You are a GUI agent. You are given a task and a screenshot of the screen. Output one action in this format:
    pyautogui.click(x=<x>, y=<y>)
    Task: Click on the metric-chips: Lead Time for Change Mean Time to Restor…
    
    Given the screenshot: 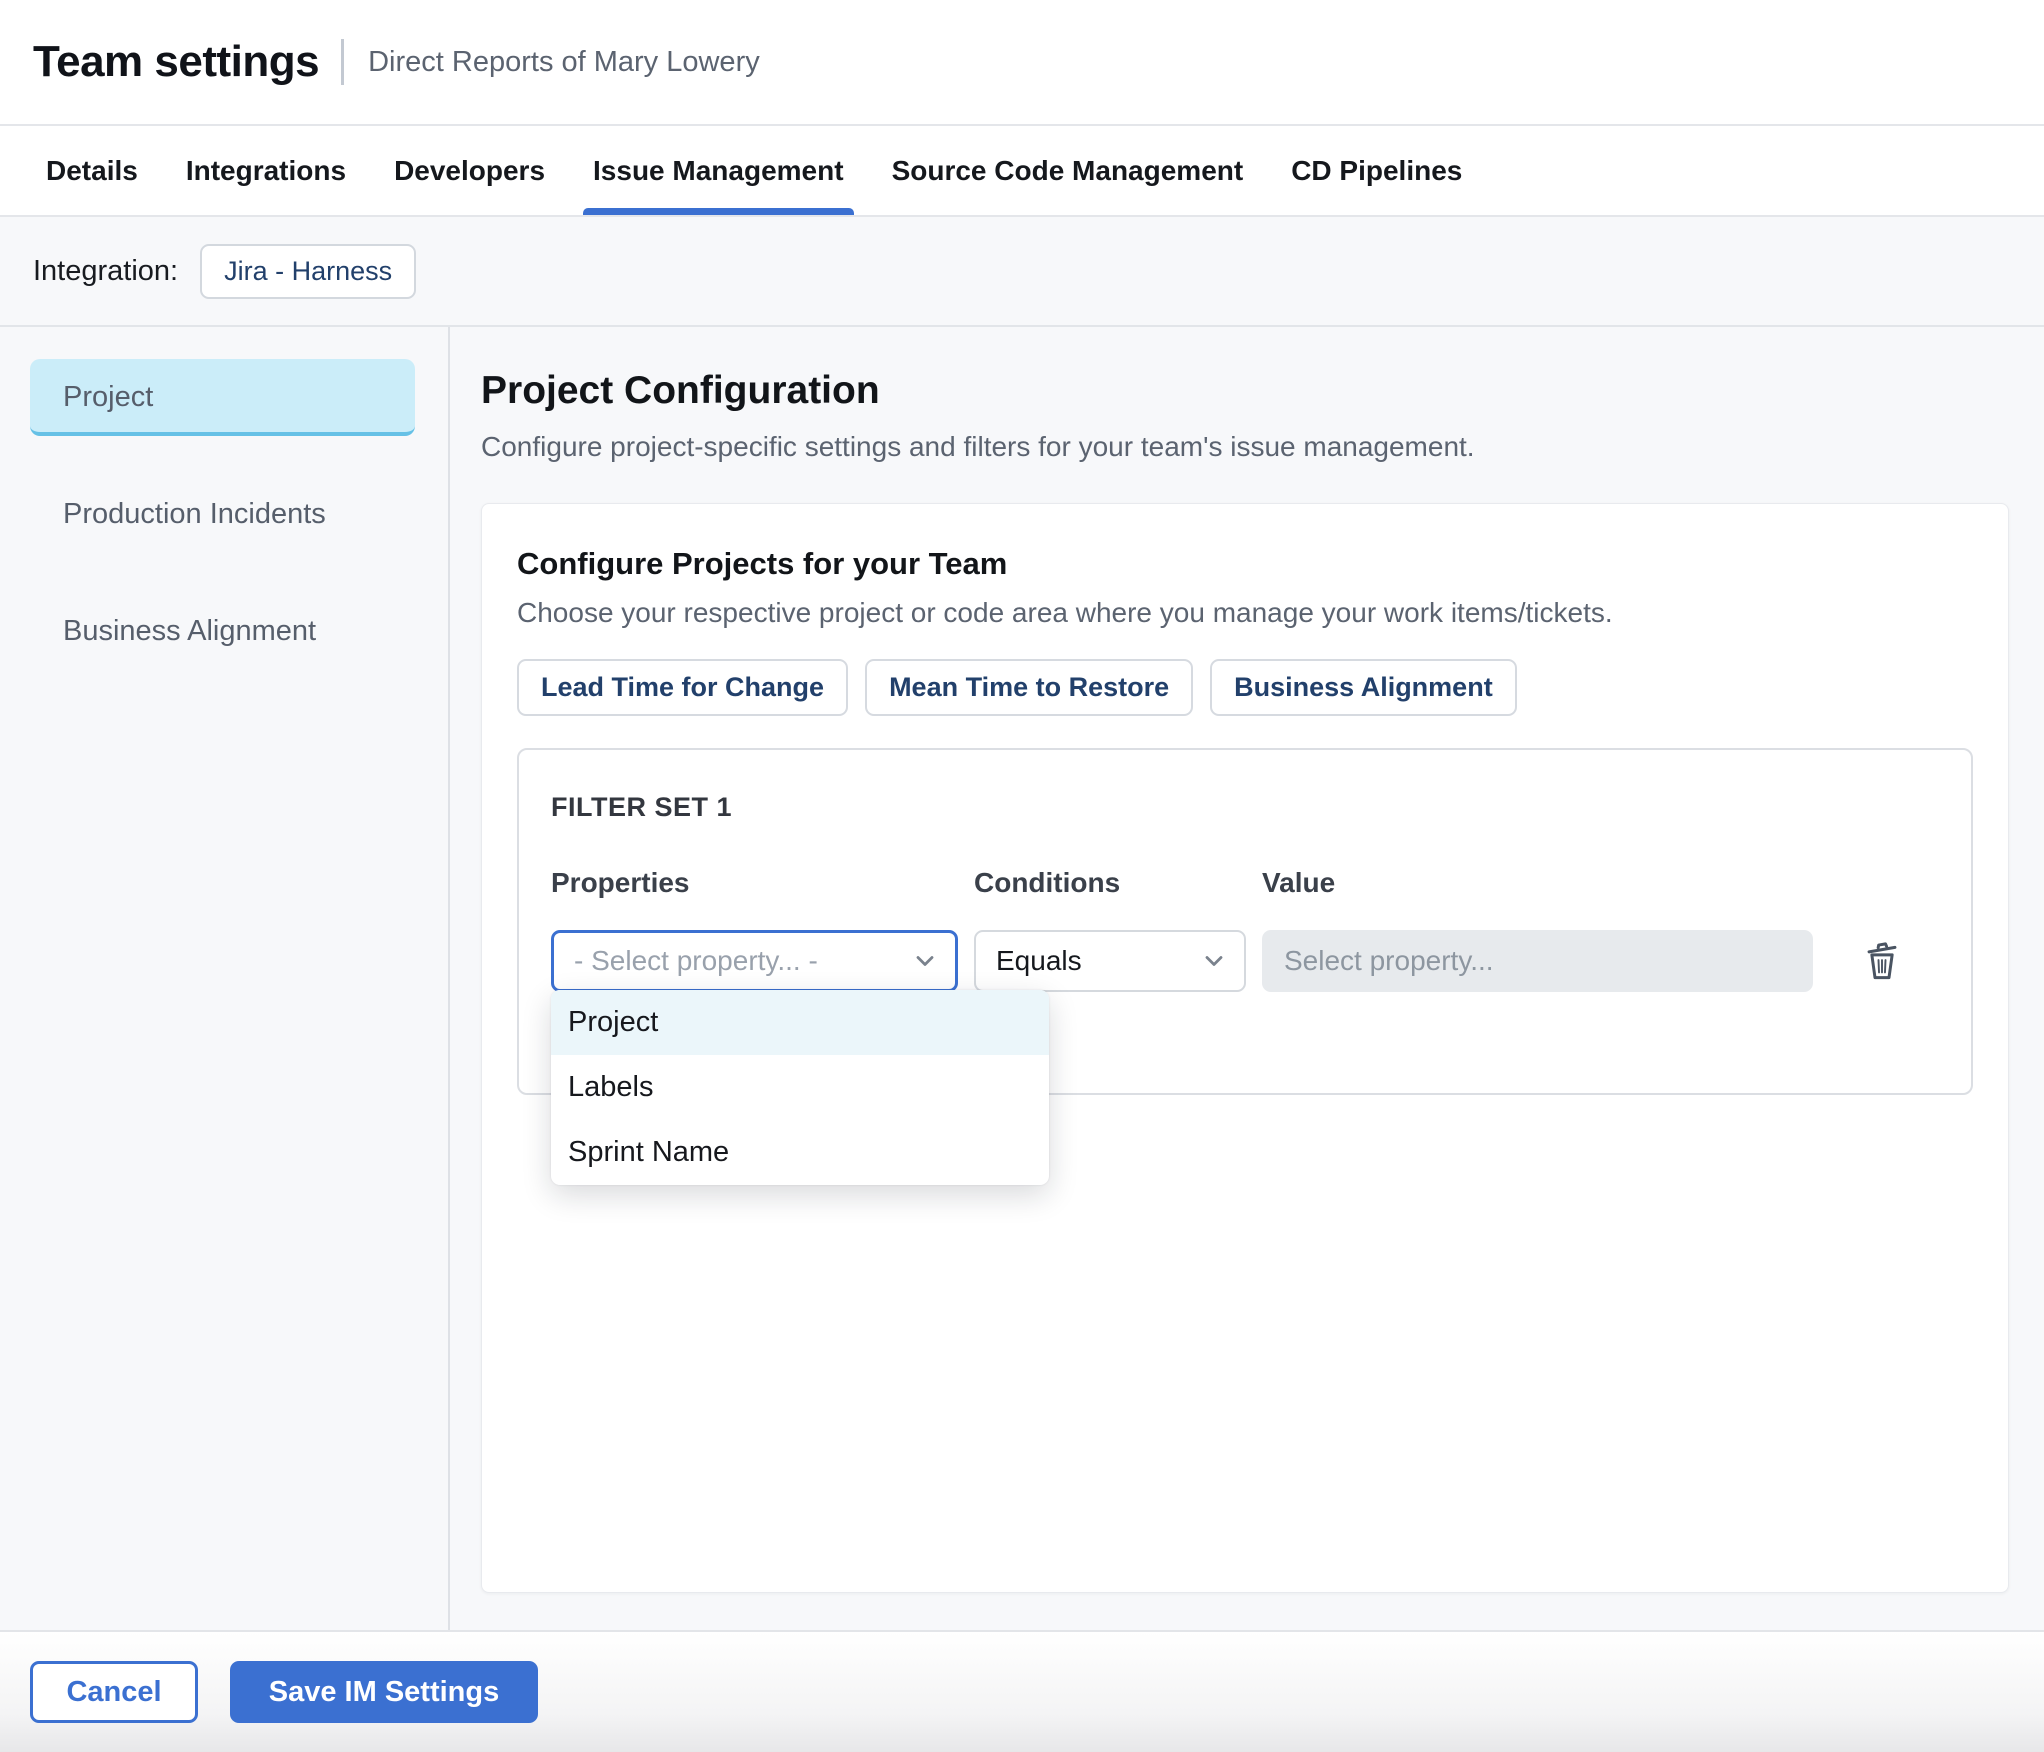 What is the action you would take?
    pyautogui.click(x=1245, y=687)
    